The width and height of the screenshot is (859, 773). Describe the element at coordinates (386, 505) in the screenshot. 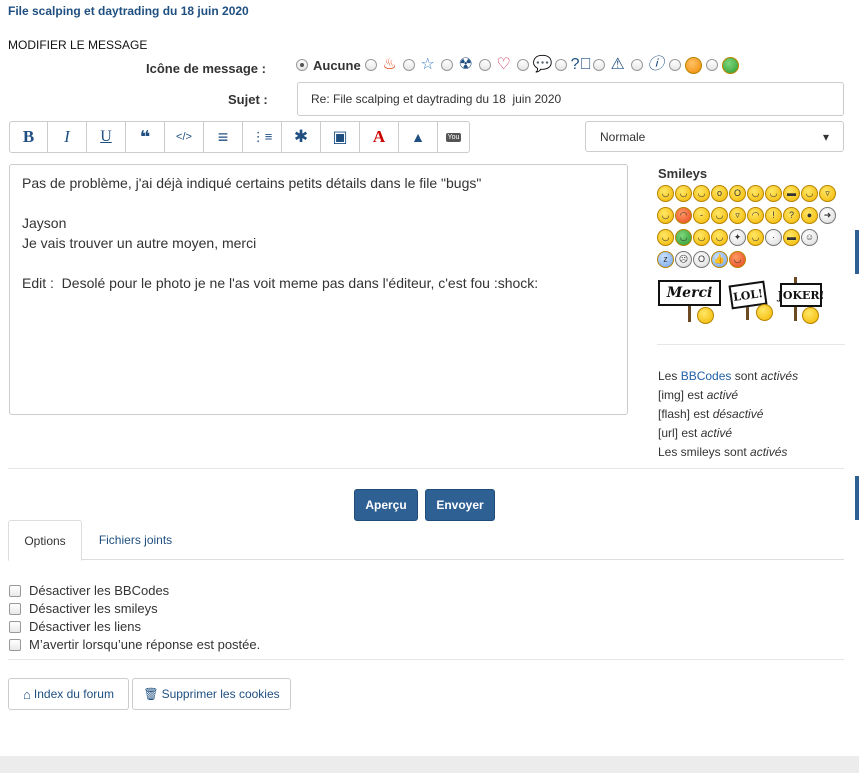

I see `preview-button: Aperçu` at that location.